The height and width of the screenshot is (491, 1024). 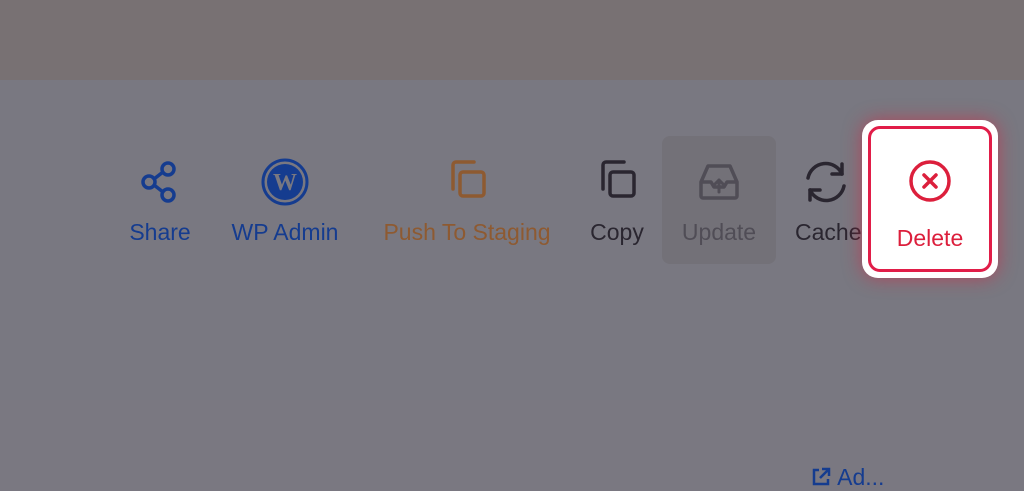 What do you see at coordinates (285, 232) in the screenshot?
I see `wp-admin-label: WP Admin` at bounding box center [285, 232].